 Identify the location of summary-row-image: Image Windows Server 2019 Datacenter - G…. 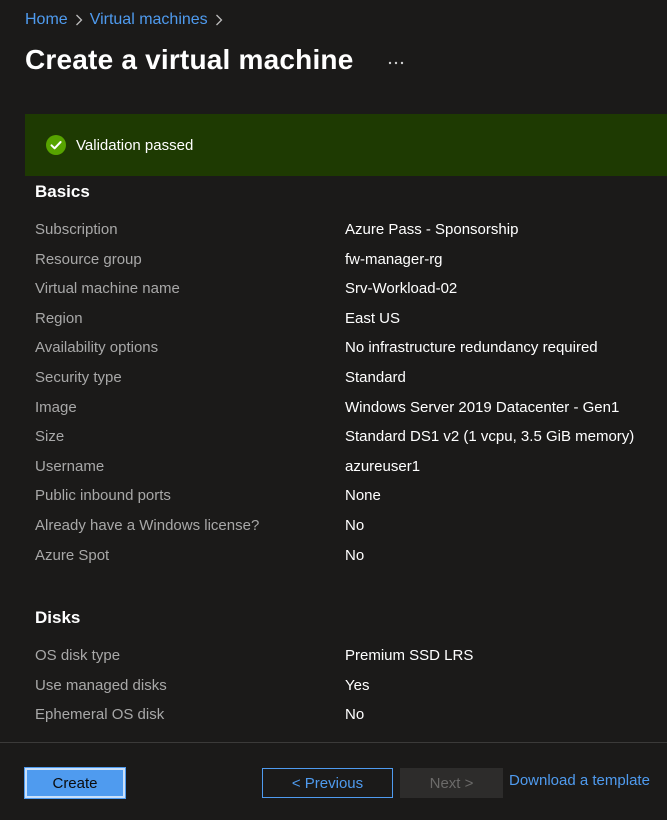
(351, 414).